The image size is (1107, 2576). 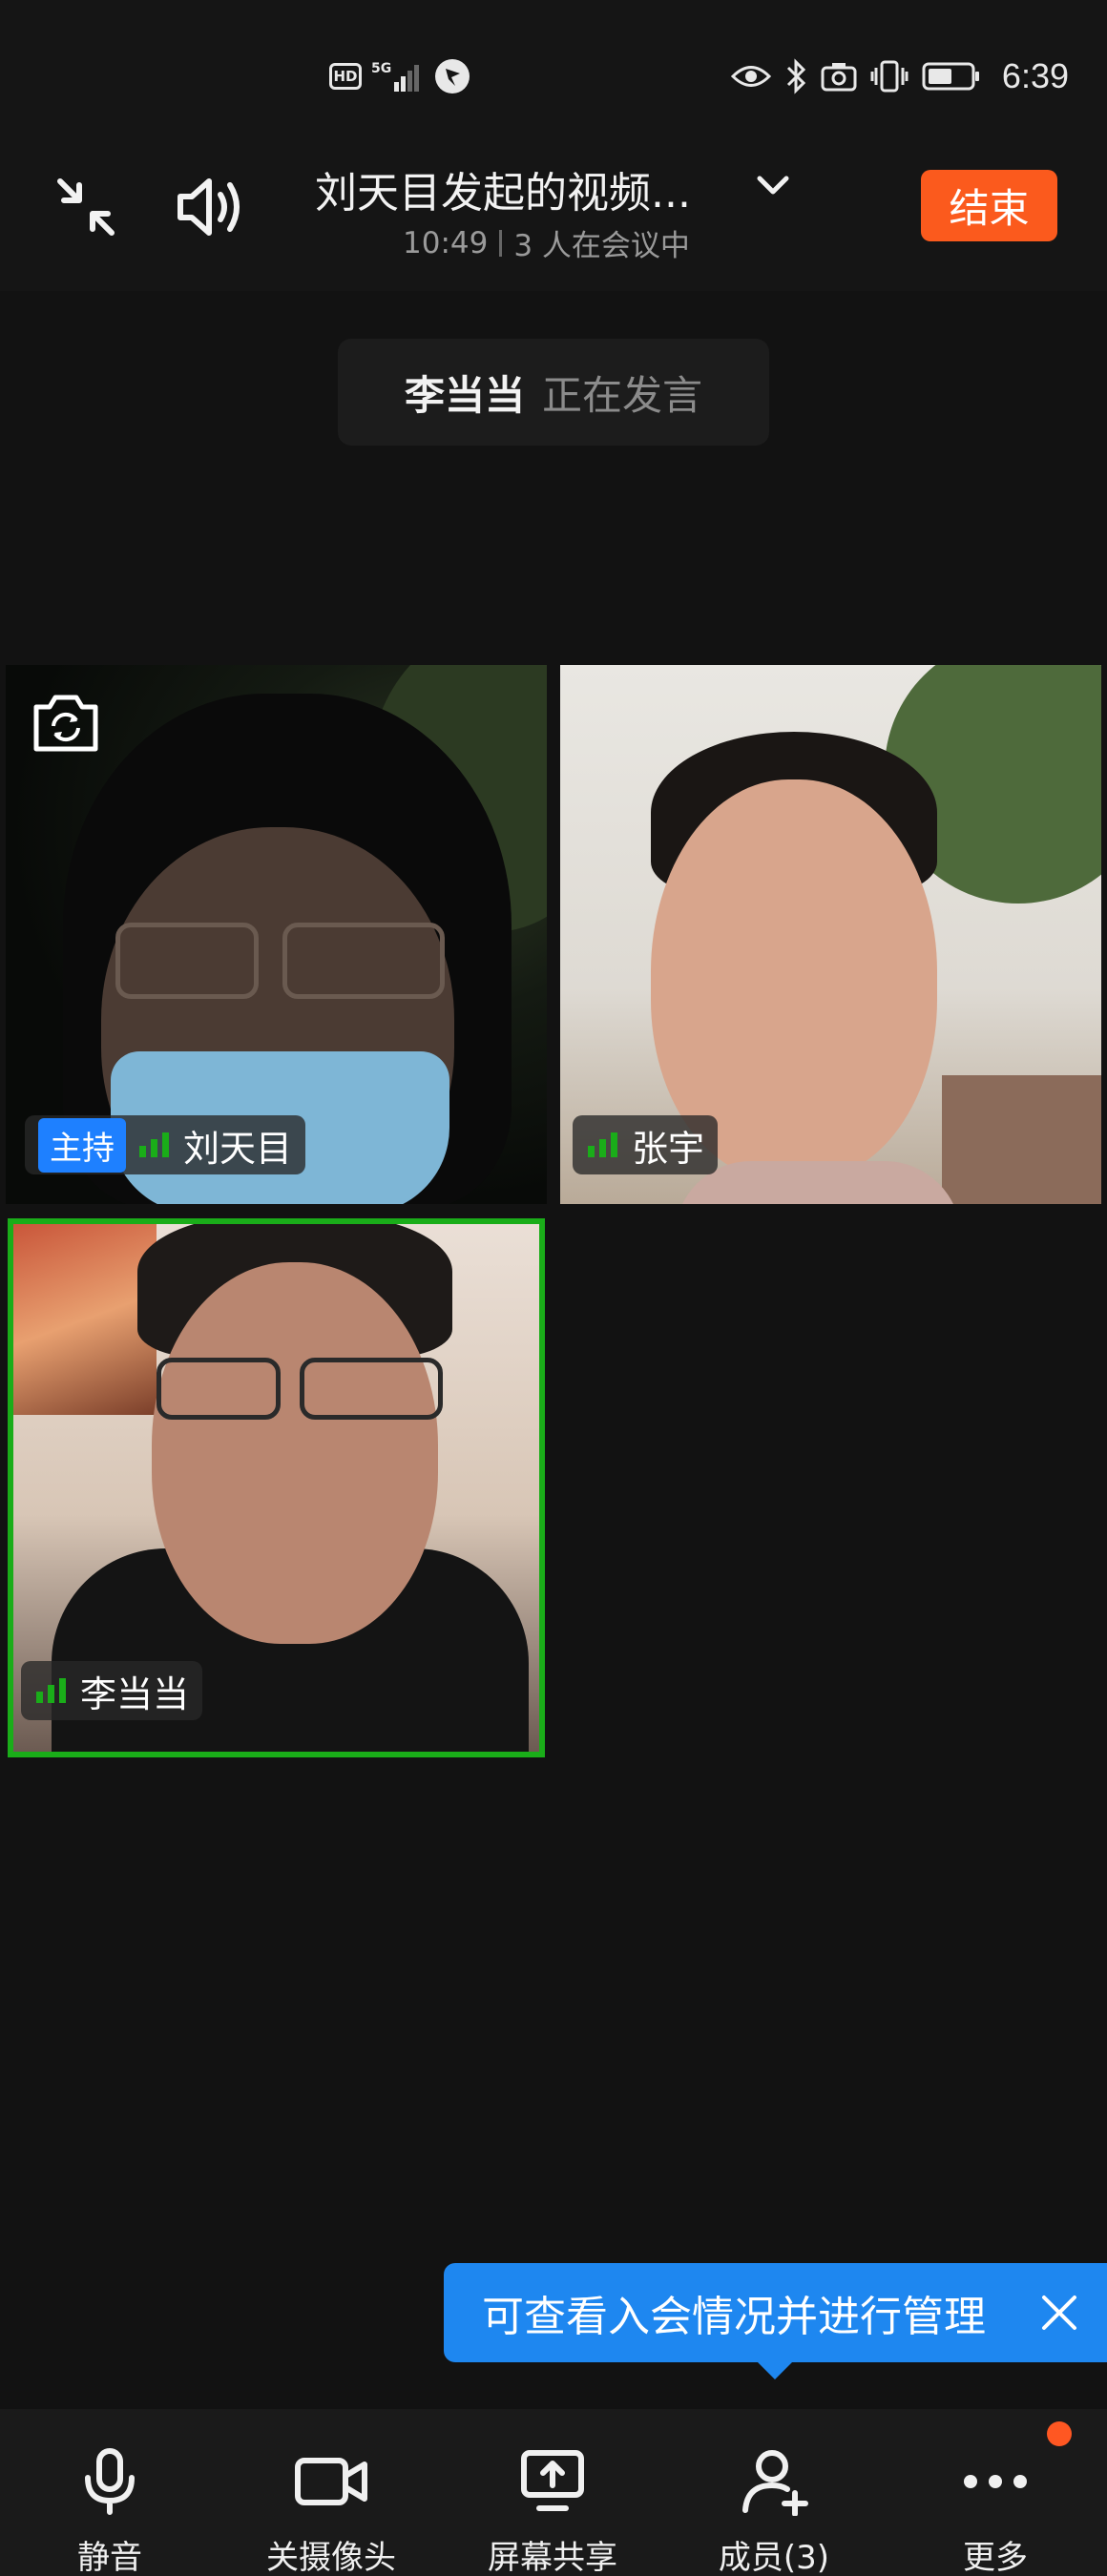 What do you see at coordinates (276, 934) in the screenshot?
I see `video-tile-host: 主持 刘天目` at bounding box center [276, 934].